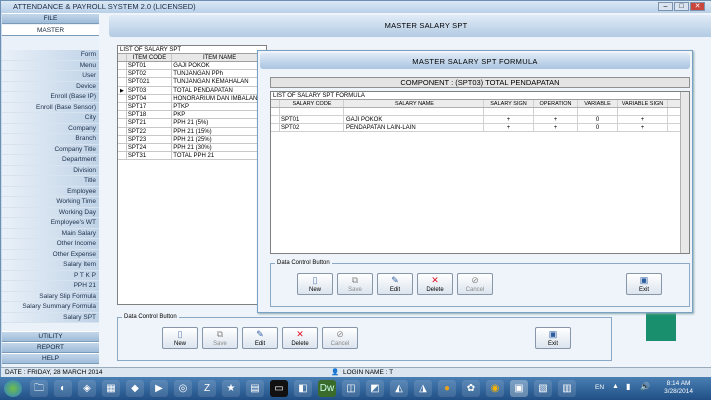  I want to click on sidebar-item-device: Device, so click(50, 86).